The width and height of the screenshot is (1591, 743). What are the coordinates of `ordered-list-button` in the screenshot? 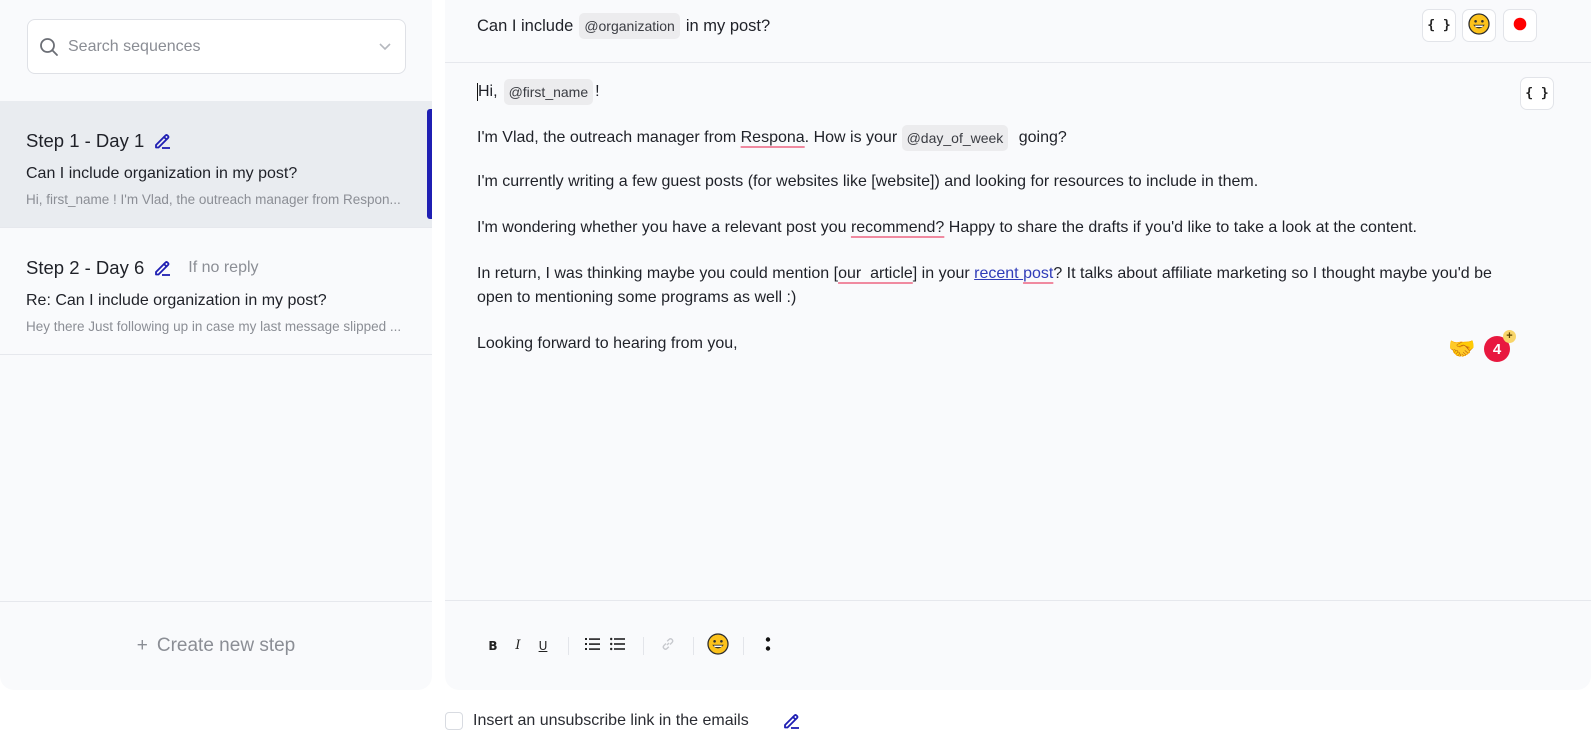 It's located at (593, 646).